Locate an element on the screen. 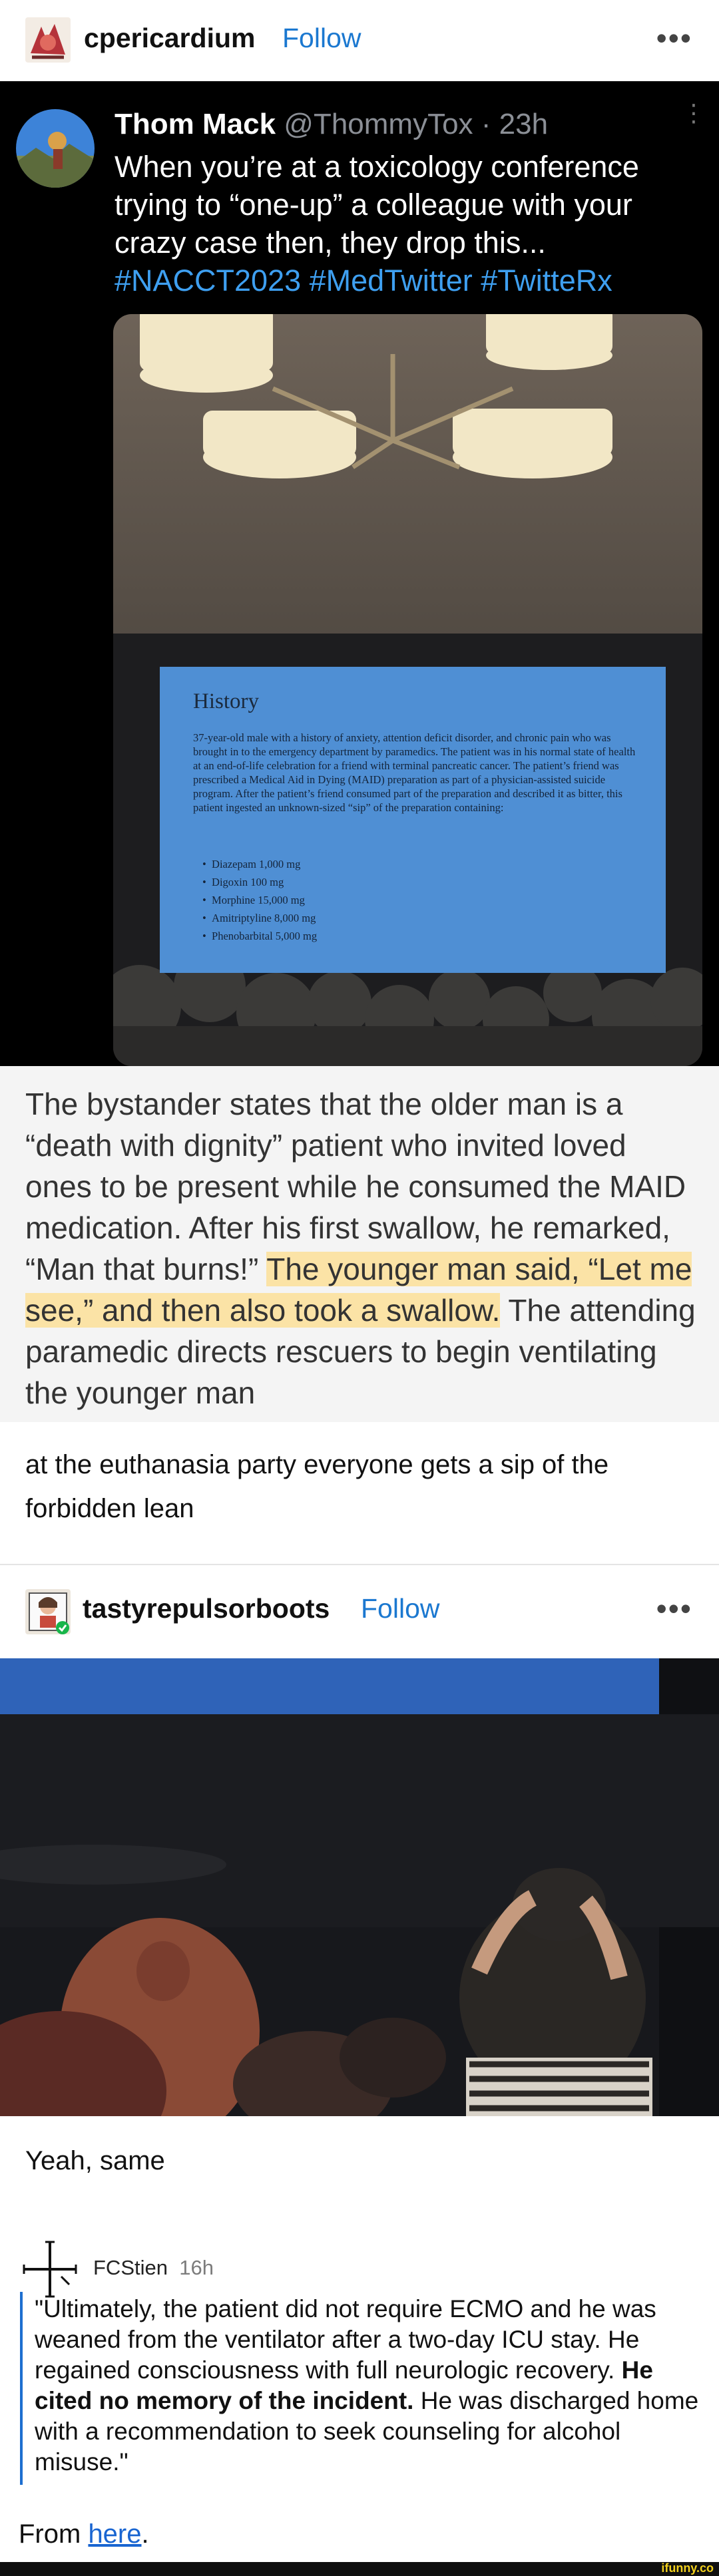 The width and height of the screenshot is (719, 2576). reply-time: 16h is located at coordinates (196, 2267).